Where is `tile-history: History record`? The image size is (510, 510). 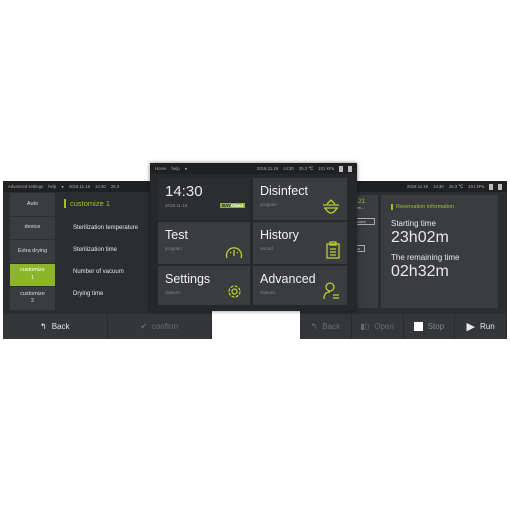 tile-history: History record is located at coordinates (300, 243).